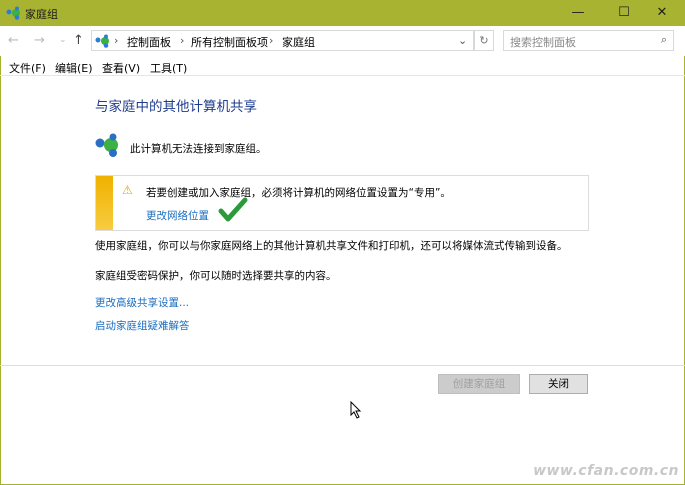  Describe the element at coordinates (106, 145) in the screenshot. I see `homegroup-large-icon` at that location.